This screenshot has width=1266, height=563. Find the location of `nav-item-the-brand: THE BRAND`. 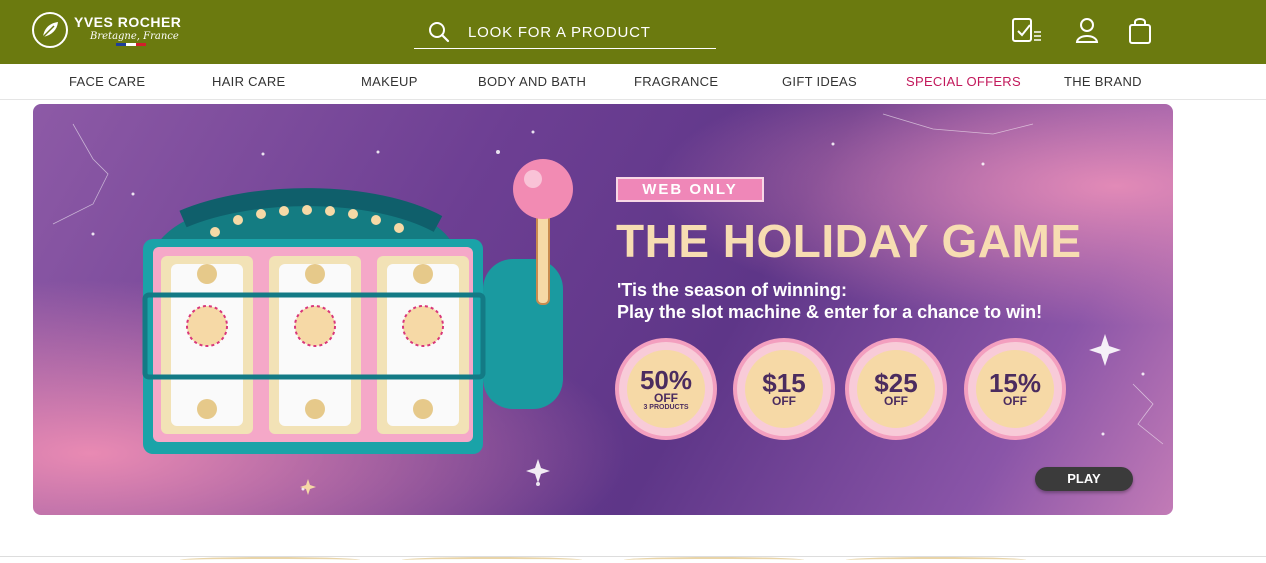

nav-item-the-brand: THE BRAND is located at coordinates (1103, 81).